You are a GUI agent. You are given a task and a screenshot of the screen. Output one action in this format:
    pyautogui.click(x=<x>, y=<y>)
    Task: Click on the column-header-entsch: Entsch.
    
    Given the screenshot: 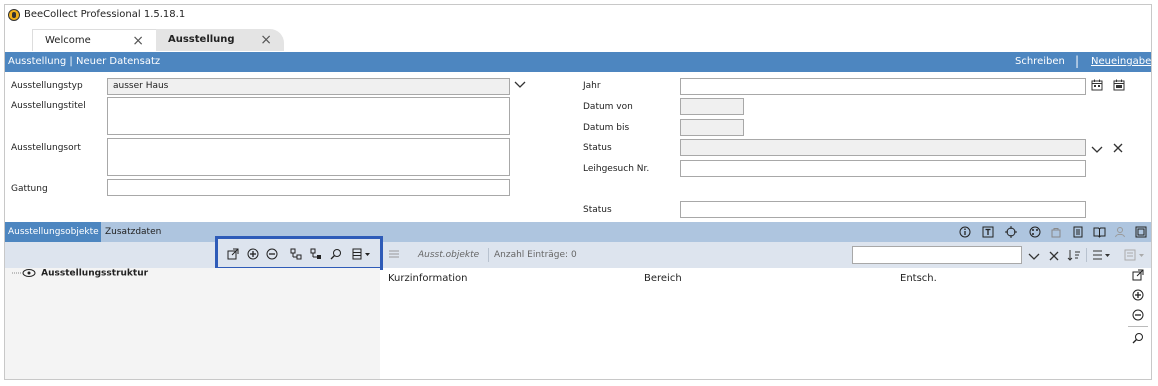 What is the action you would take?
    pyautogui.click(x=918, y=278)
    